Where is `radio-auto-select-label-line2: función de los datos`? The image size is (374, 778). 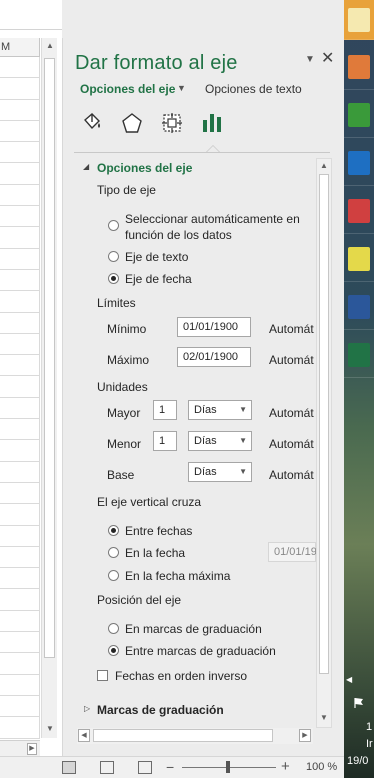 radio-auto-select-label-line2: función de los datos is located at coordinates (178, 235).